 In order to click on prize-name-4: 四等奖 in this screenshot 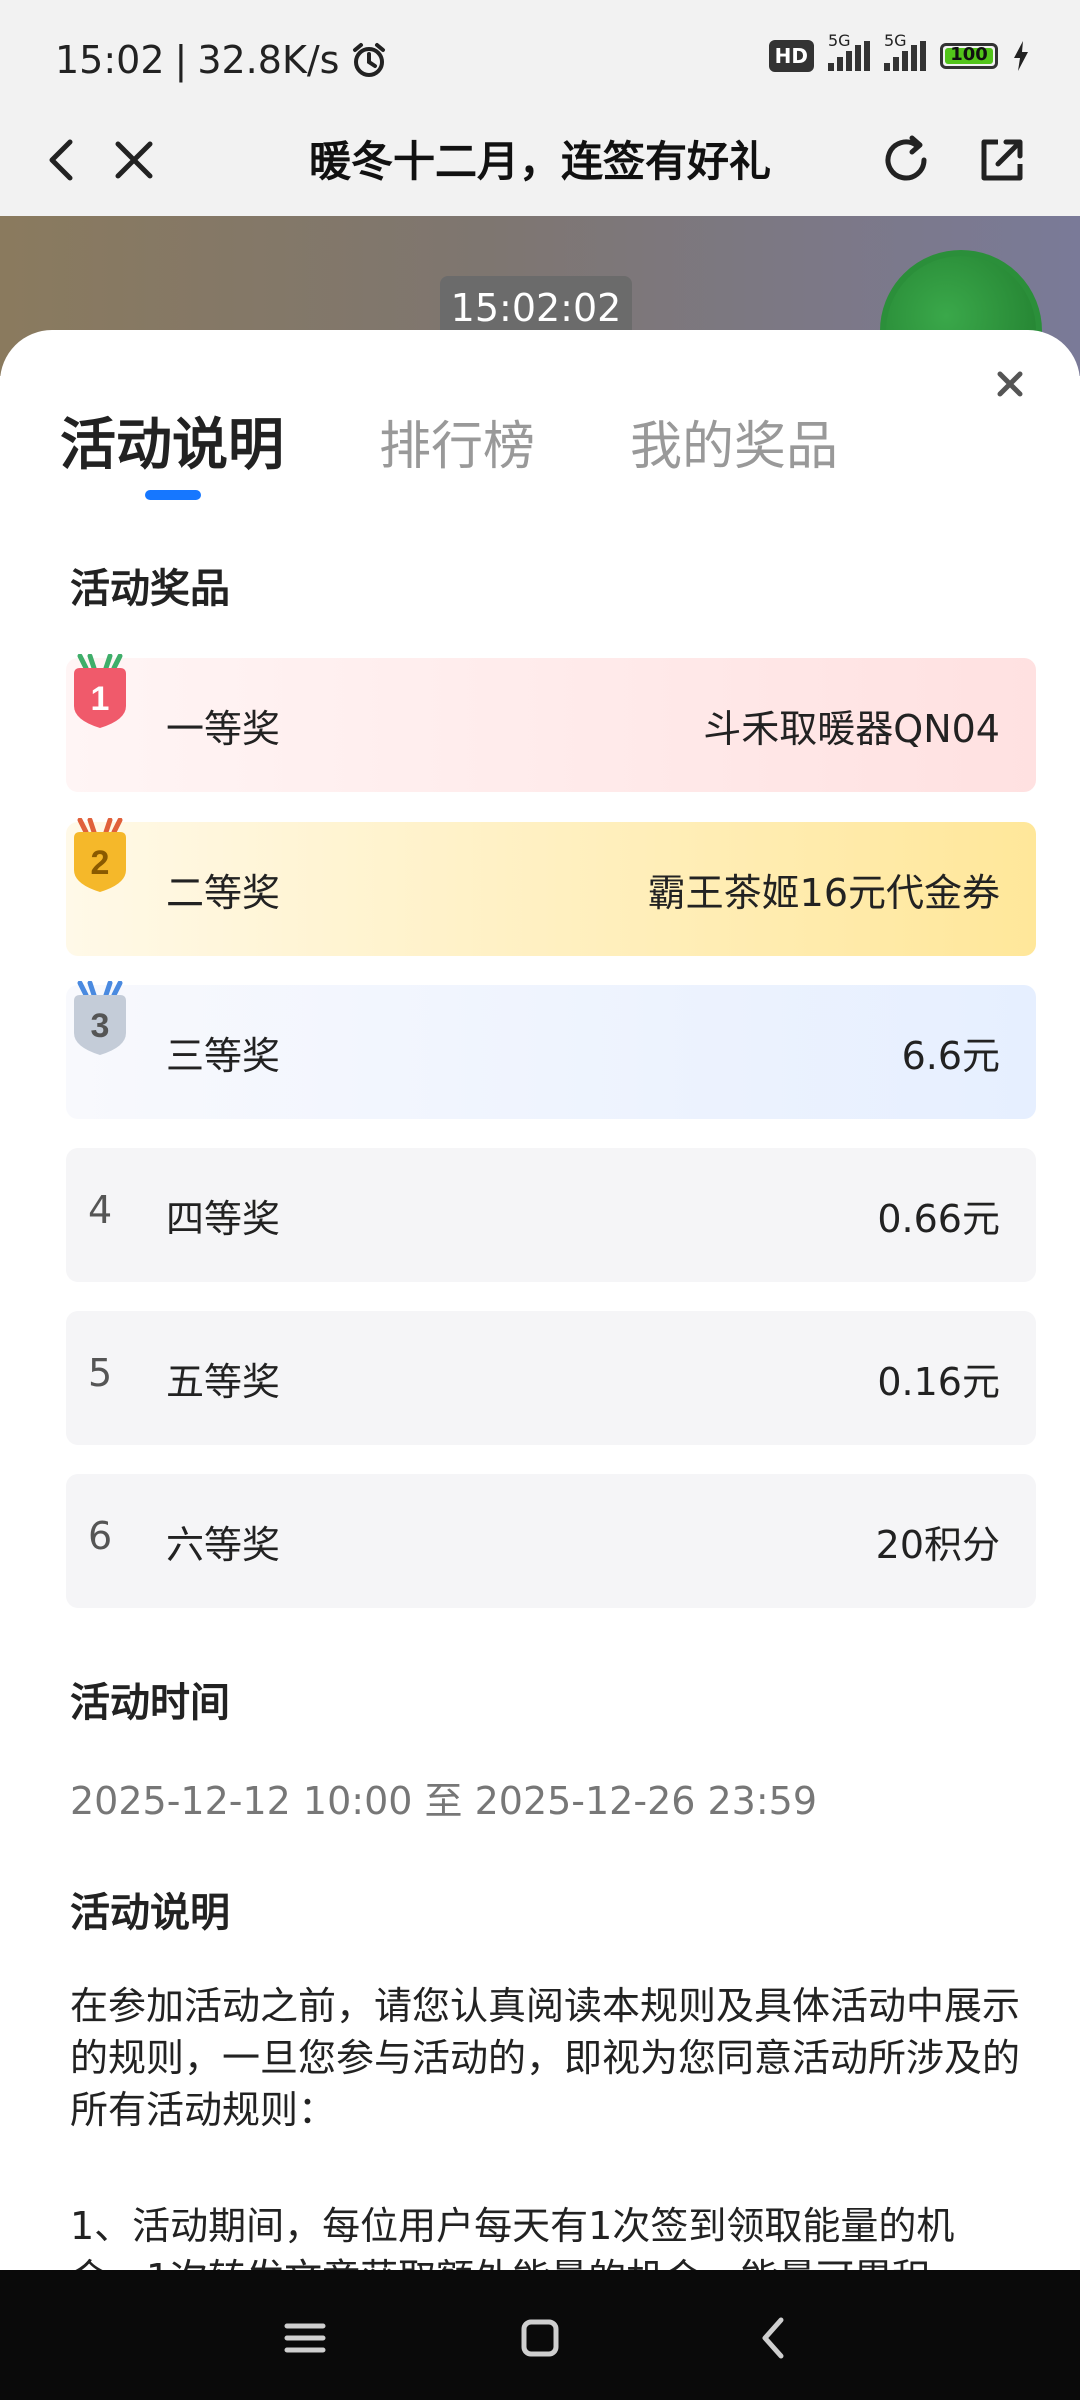, I will do `click(223, 1219)`.